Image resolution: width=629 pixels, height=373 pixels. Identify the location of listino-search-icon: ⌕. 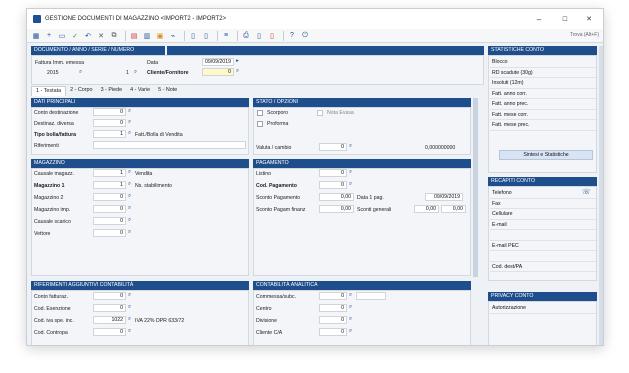
(350, 172).